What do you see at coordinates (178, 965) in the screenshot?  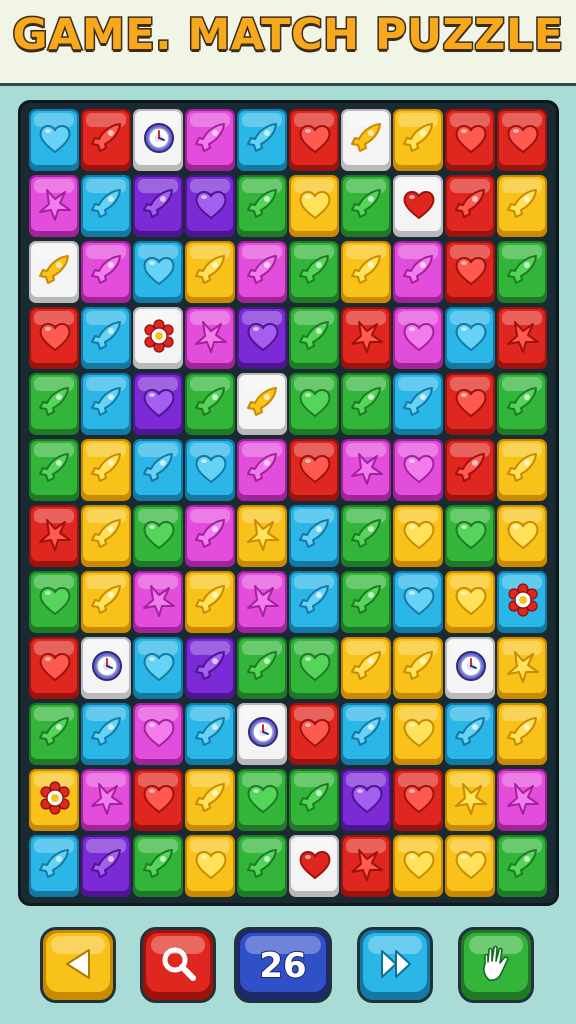 I see `search-button` at bounding box center [178, 965].